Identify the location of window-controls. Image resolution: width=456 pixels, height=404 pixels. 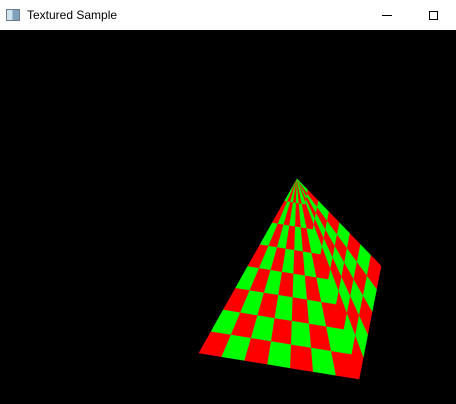
(410, 15).